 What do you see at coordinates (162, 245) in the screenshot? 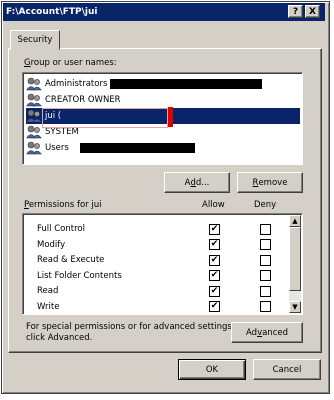
I see `permission-row: Modify ✔` at bounding box center [162, 245].